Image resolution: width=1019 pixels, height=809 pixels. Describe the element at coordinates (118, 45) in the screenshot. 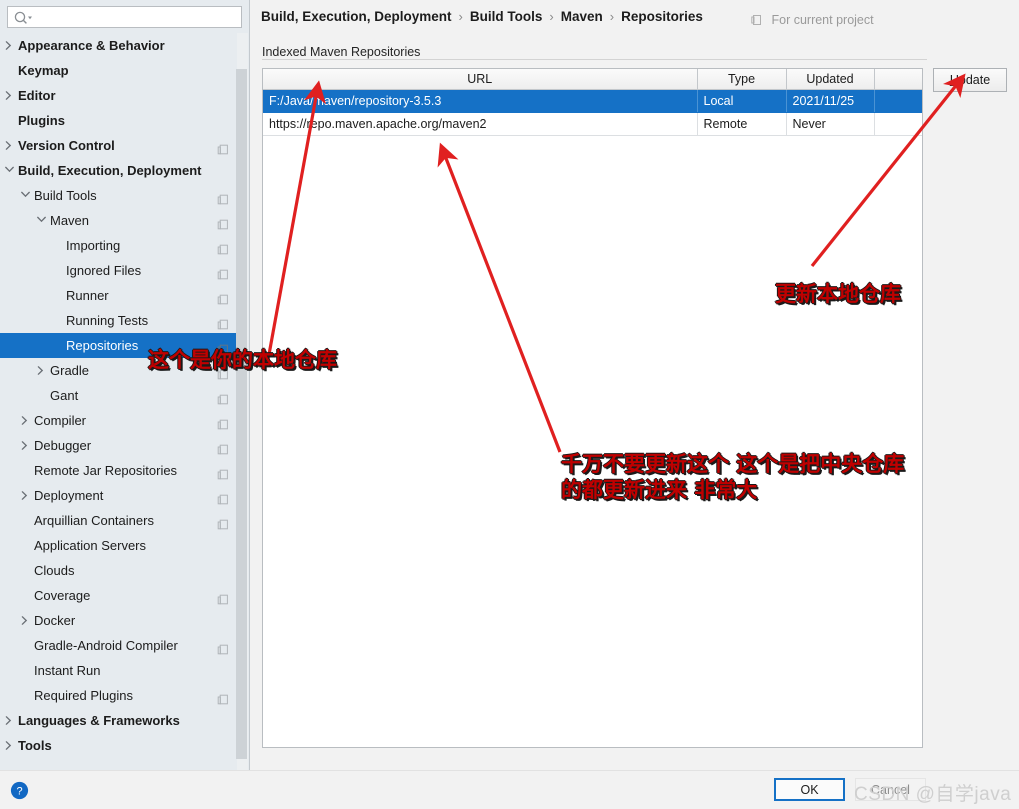

I see `sidebar-item-appearance-behavior: Appearance & Behavior` at that location.